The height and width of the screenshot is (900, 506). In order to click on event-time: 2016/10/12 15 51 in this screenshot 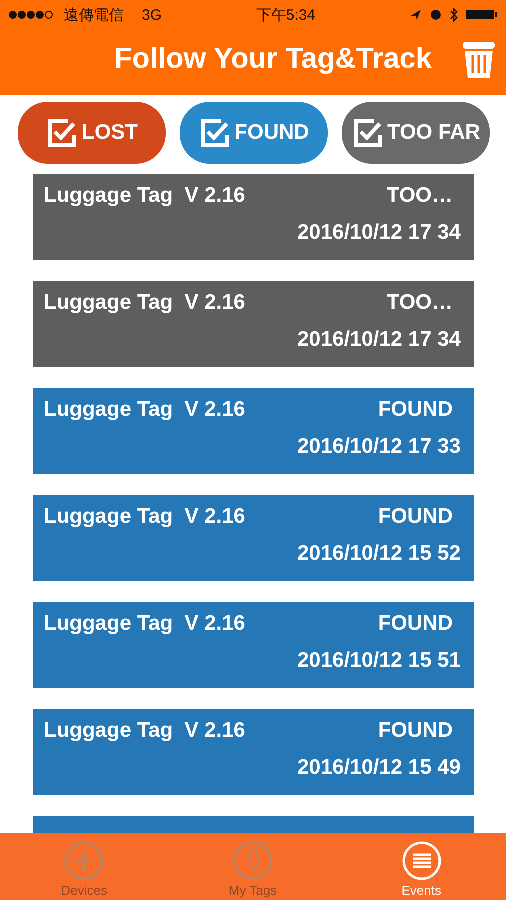, I will do `click(379, 661)`.